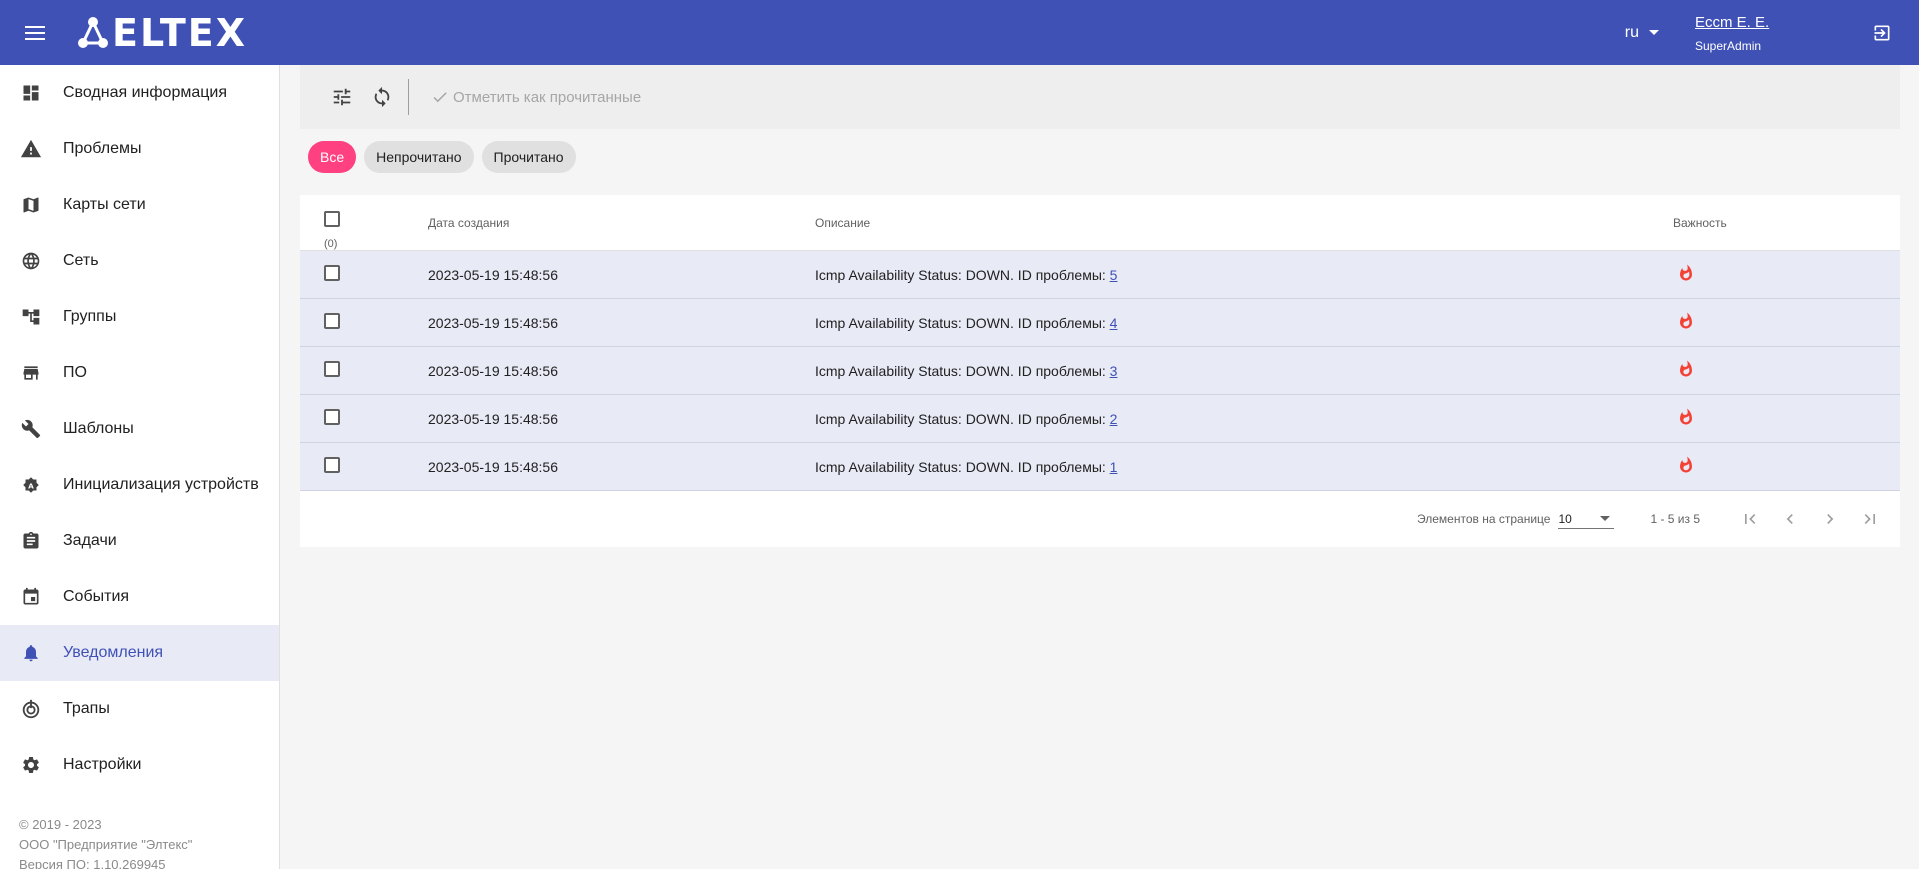 This screenshot has width=1919, height=869. Describe the element at coordinates (1780, 23) in the screenshot. I see `user-name-link: Eccm E. E.` at that location.